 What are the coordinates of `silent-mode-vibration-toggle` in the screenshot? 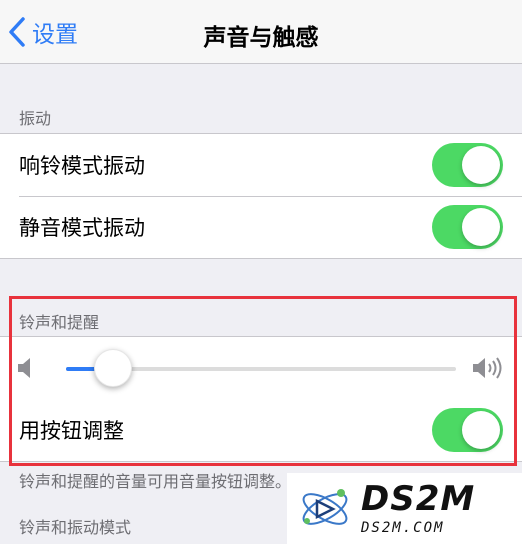 It's located at (467, 227).